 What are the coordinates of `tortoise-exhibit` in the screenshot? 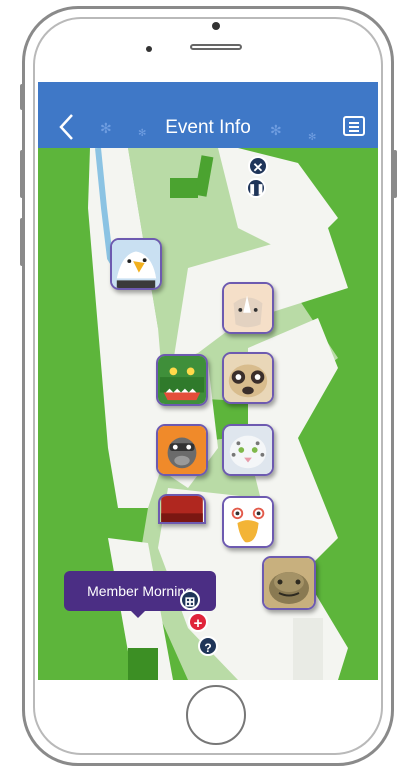 It's located at (289, 583).